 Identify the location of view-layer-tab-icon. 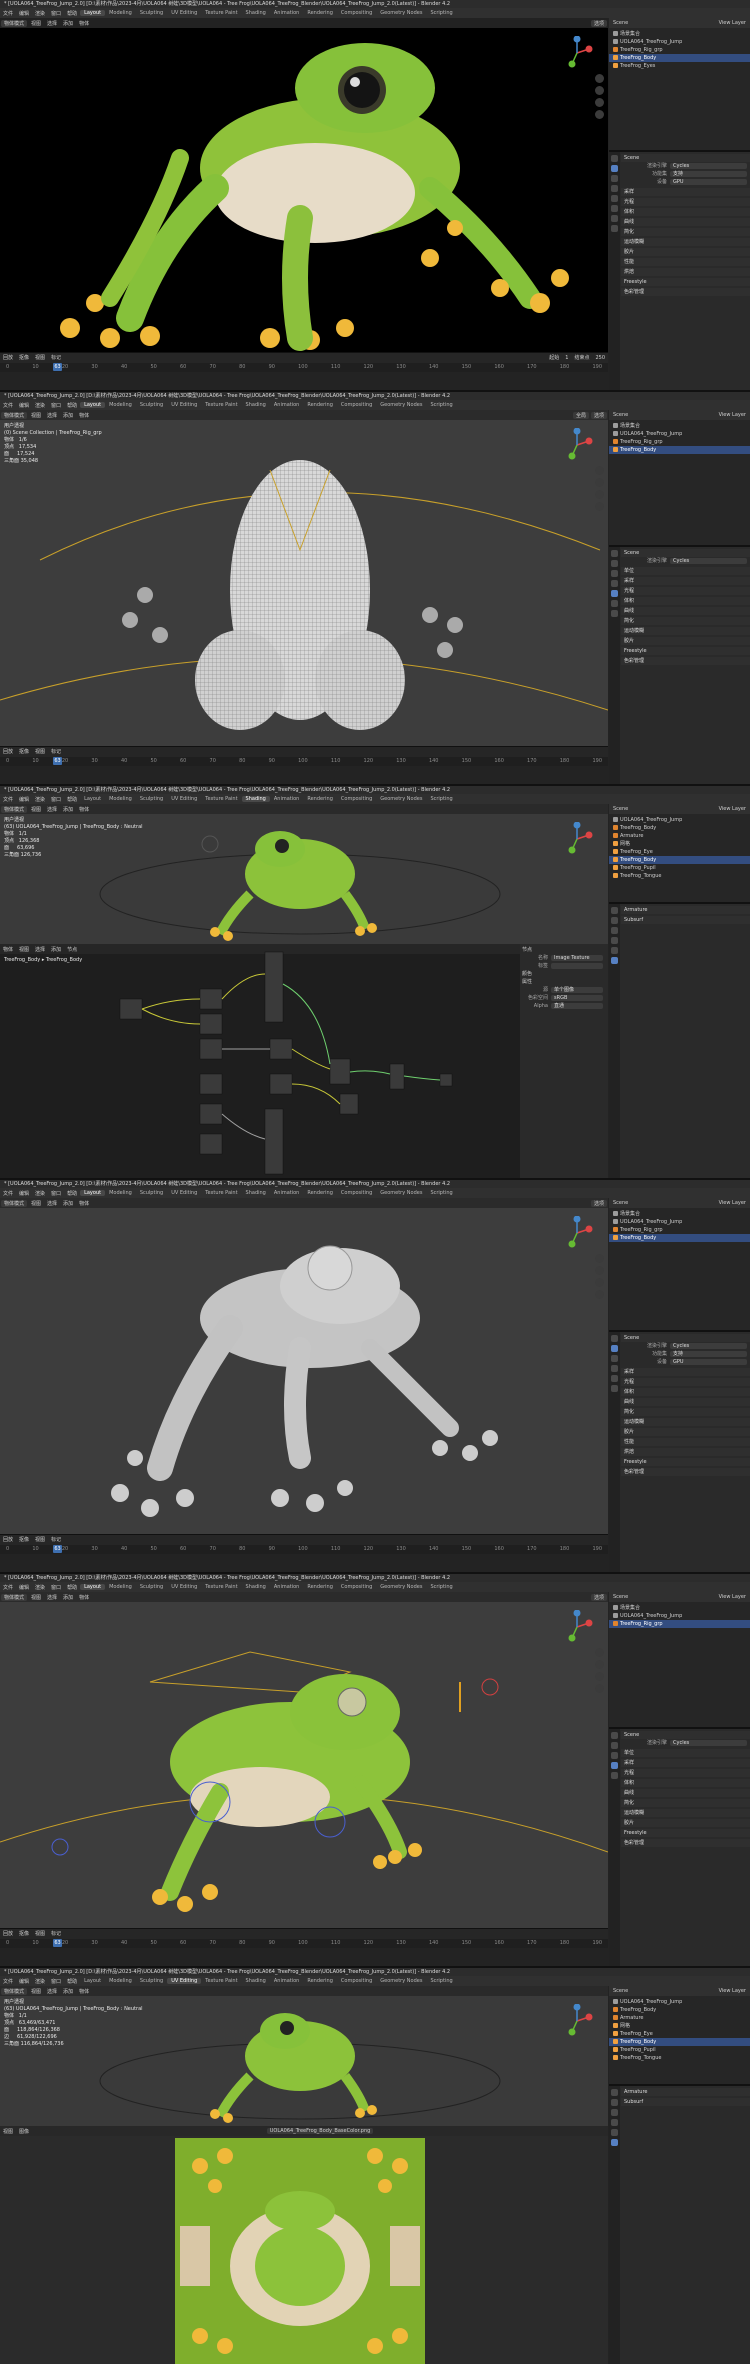
(614, 1368).